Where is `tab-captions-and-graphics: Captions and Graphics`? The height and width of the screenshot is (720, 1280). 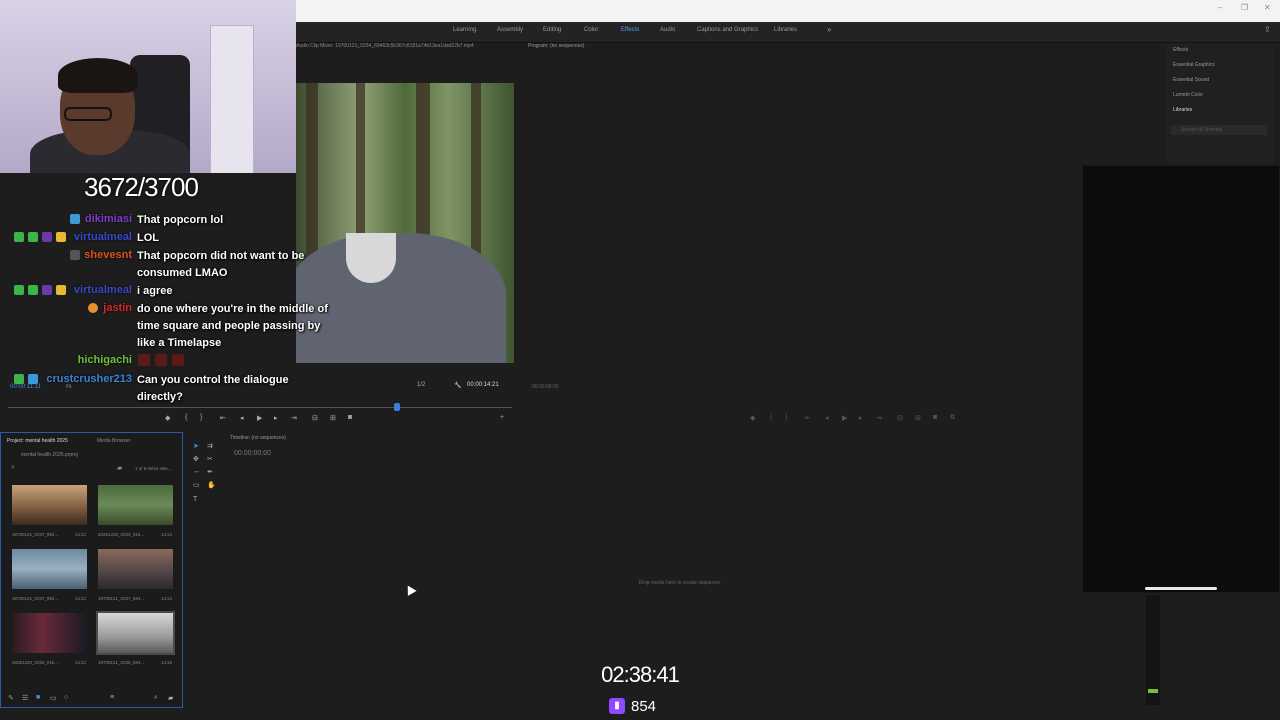
tab-captions-and-graphics: Captions and Graphics is located at coordinates (727, 30).